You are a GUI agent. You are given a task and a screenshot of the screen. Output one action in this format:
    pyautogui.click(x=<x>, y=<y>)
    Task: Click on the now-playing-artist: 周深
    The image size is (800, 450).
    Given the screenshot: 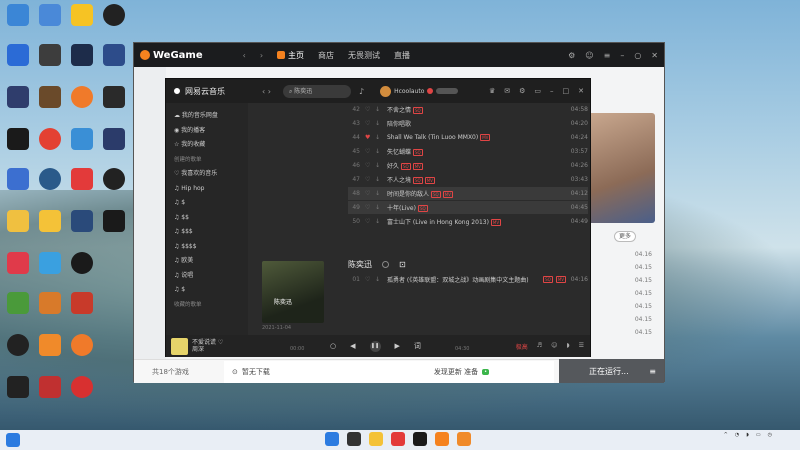 What is the action you would take?
    pyautogui.click(x=237, y=349)
    